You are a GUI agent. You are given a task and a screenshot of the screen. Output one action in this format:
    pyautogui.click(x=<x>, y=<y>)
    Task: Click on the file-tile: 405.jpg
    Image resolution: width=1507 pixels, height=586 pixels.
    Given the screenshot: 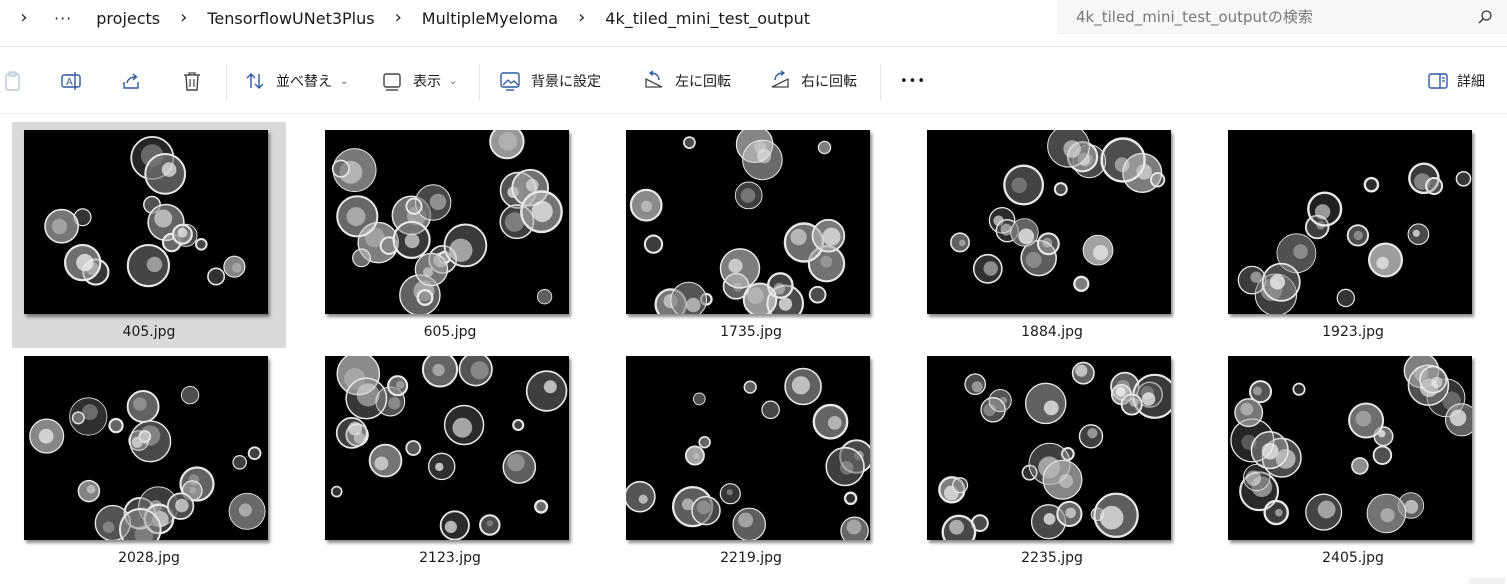 What is the action you would take?
    pyautogui.click(x=149, y=235)
    